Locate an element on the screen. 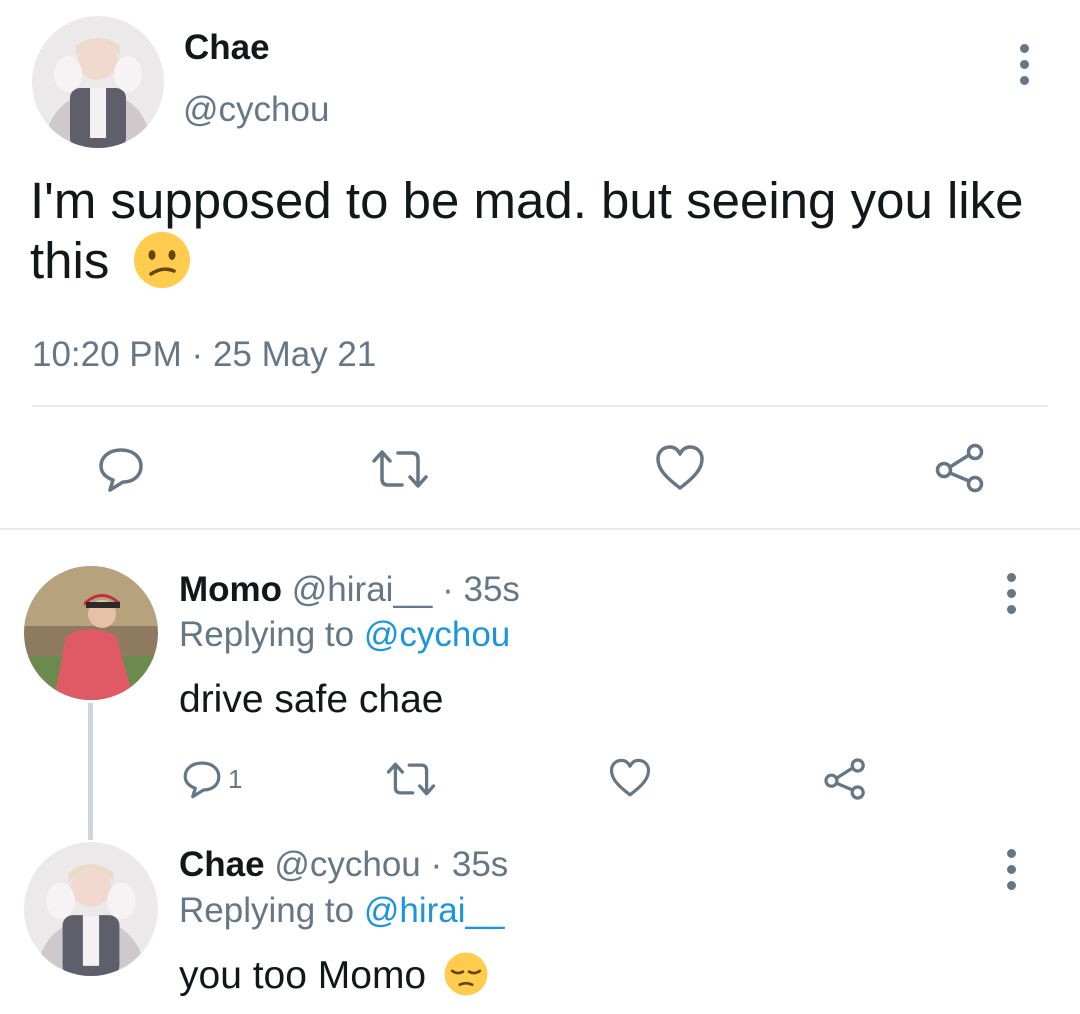 Image resolution: width=1080 pixels, height=1014 pixels. reply-header: Chae @cychou · 35s is located at coordinates (343, 865).